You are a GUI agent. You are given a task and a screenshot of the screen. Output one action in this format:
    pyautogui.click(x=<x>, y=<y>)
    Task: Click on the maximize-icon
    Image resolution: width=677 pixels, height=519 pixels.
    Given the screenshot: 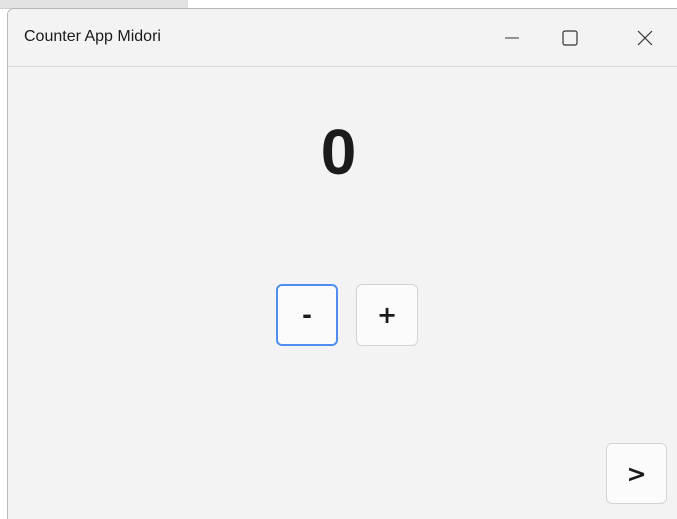 What is the action you would take?
    pyautogui.click(x=570, y=37)
    